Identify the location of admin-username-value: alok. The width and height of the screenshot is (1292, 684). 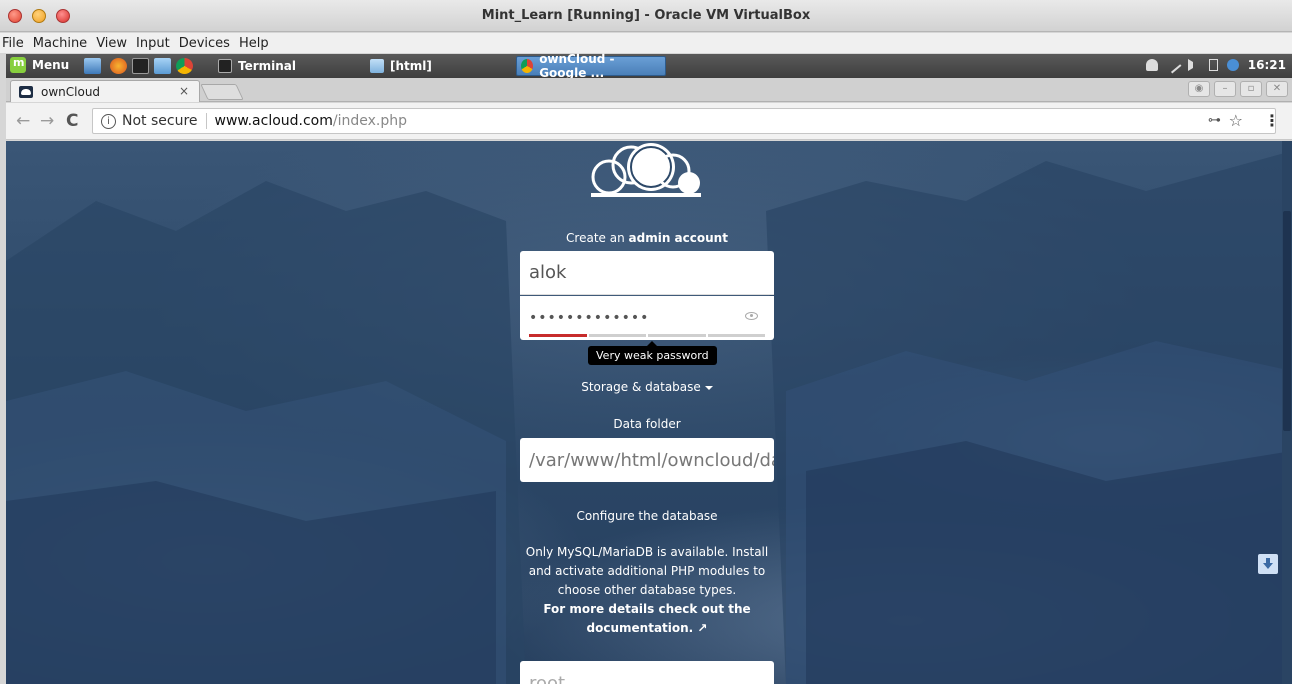
(548, 272).